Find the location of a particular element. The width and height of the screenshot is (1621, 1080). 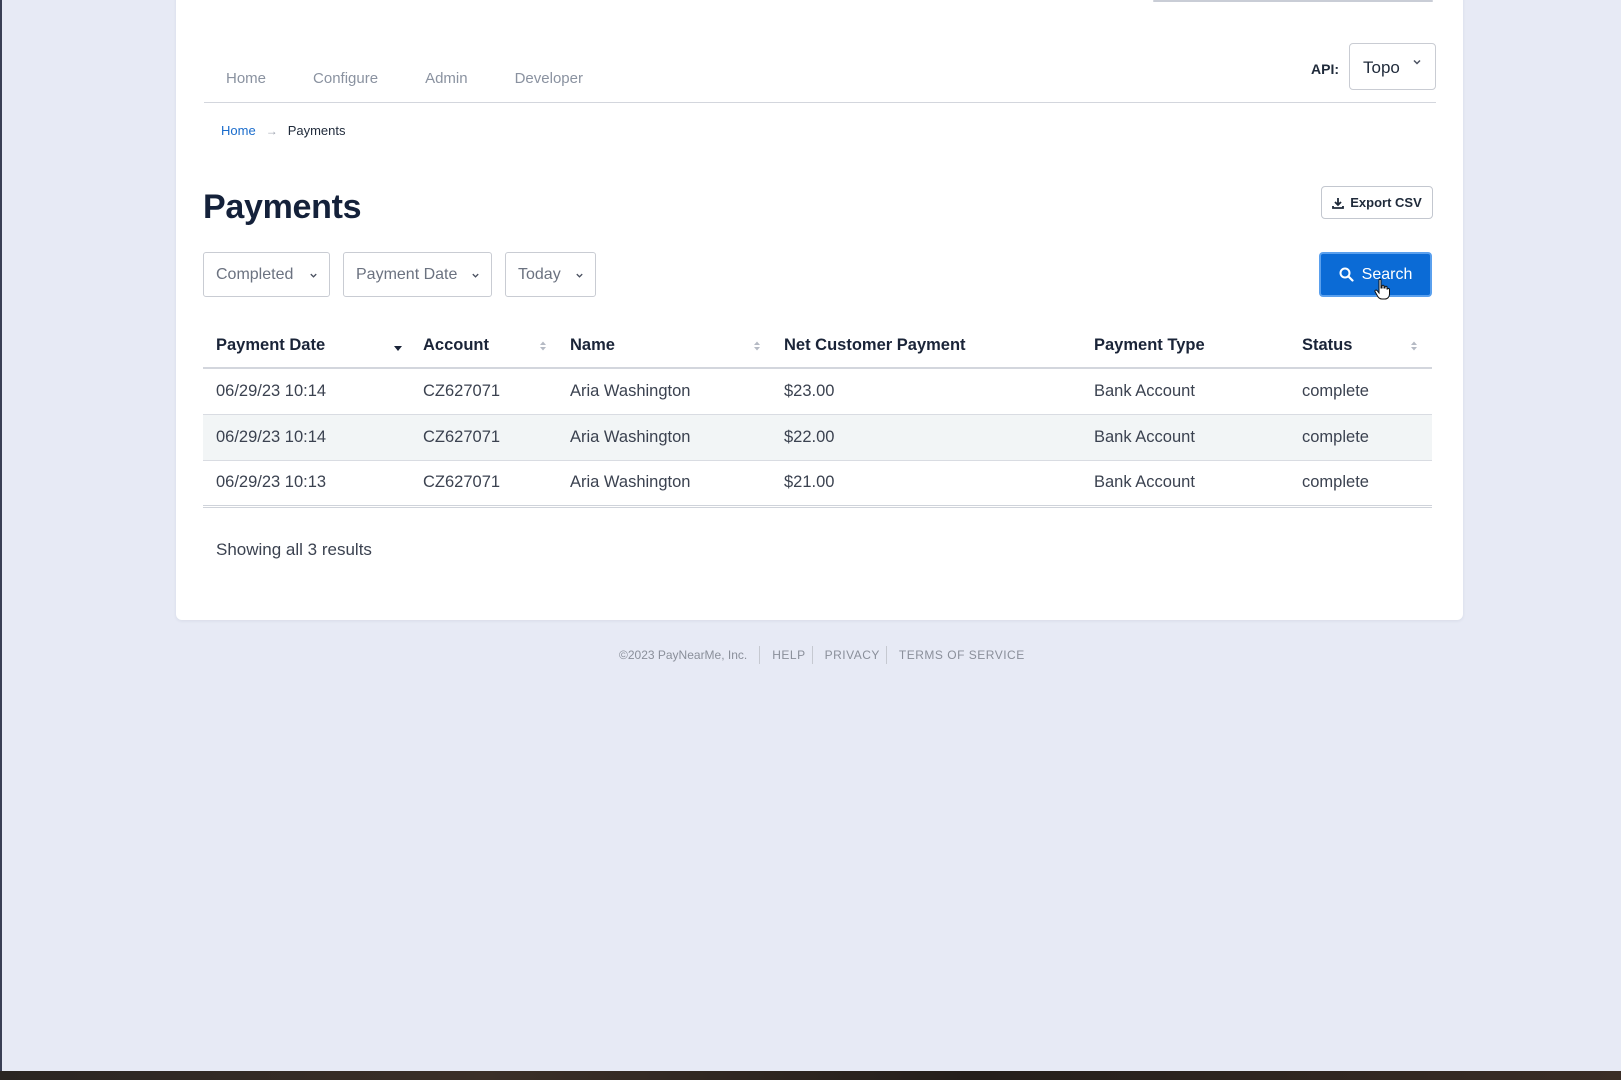

download-icon is located at coordinates (1338, 203).